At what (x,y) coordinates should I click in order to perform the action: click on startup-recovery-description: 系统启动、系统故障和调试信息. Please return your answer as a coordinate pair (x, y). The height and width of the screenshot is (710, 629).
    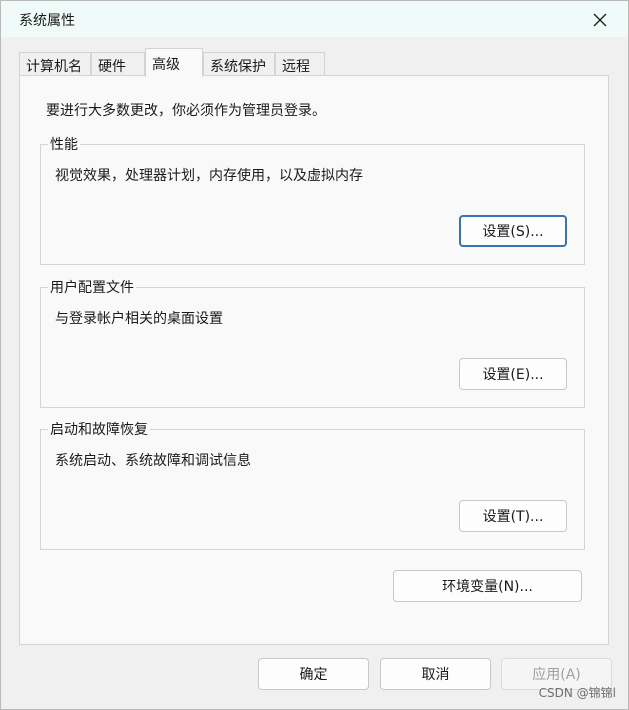
    Looking at the image, I should click on (153, 461).